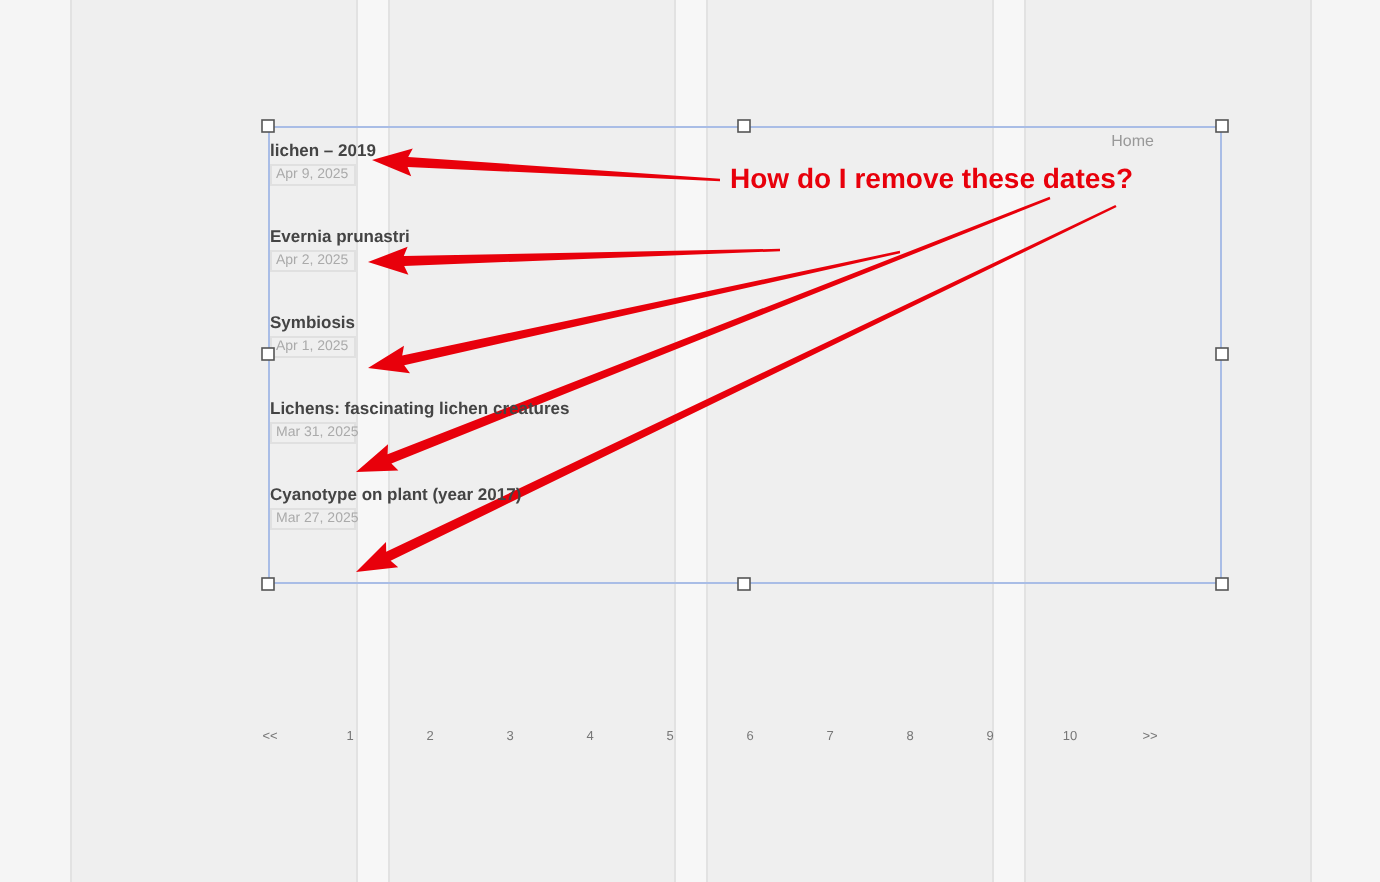 This screenshot has width=1380, height=882. Describe the element at coordinates (313, 321) in the screenshot. I see `post-title: Symbiosis` at that location.